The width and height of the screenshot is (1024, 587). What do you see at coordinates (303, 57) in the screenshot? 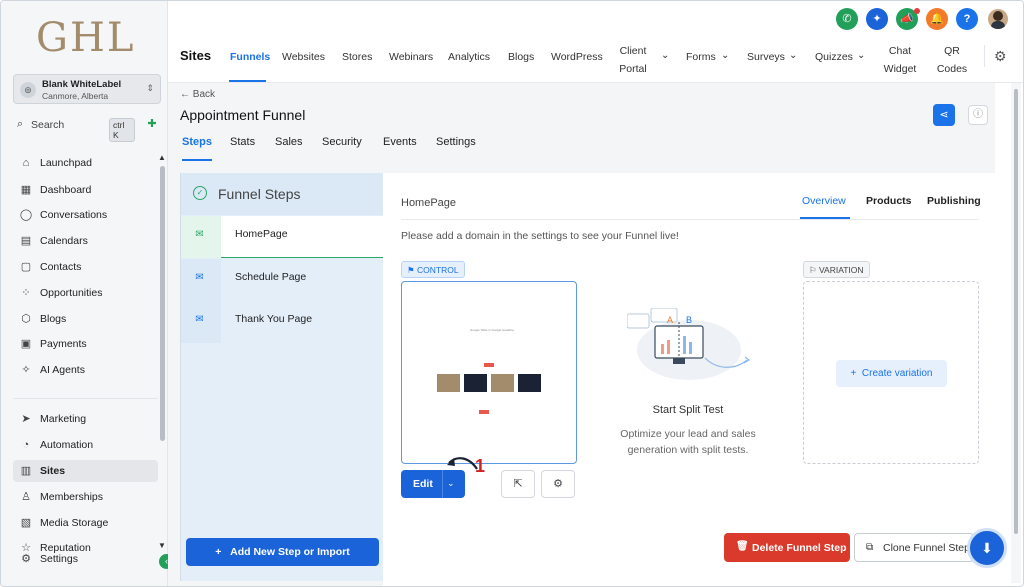
I see `nav-websites: Websites` at bounding box center [303, 57].